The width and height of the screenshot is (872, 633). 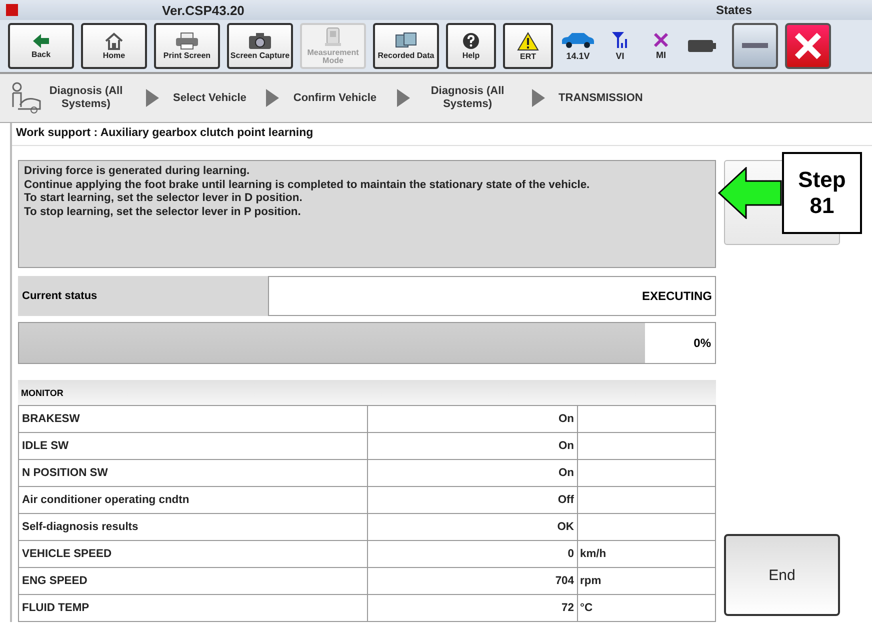 What do you see at coordinates (203, 10) in the screenshot?
I see `version-label: Ver.CSP43.20` at bounding box center [203, 10].